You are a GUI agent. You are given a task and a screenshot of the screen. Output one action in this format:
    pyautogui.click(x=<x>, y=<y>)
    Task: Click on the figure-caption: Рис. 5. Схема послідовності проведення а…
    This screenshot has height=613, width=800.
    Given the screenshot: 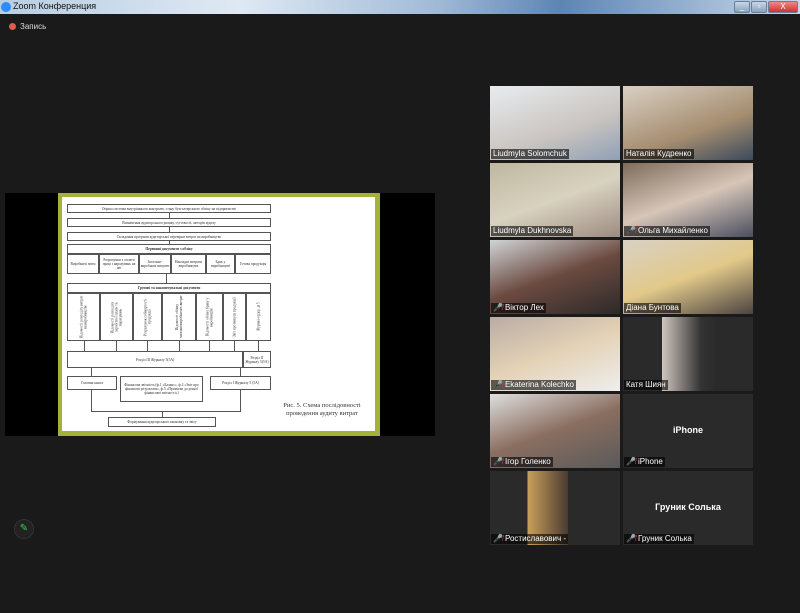 What is the action you would take?
    pyautogui.click(x=322, y=409)
    